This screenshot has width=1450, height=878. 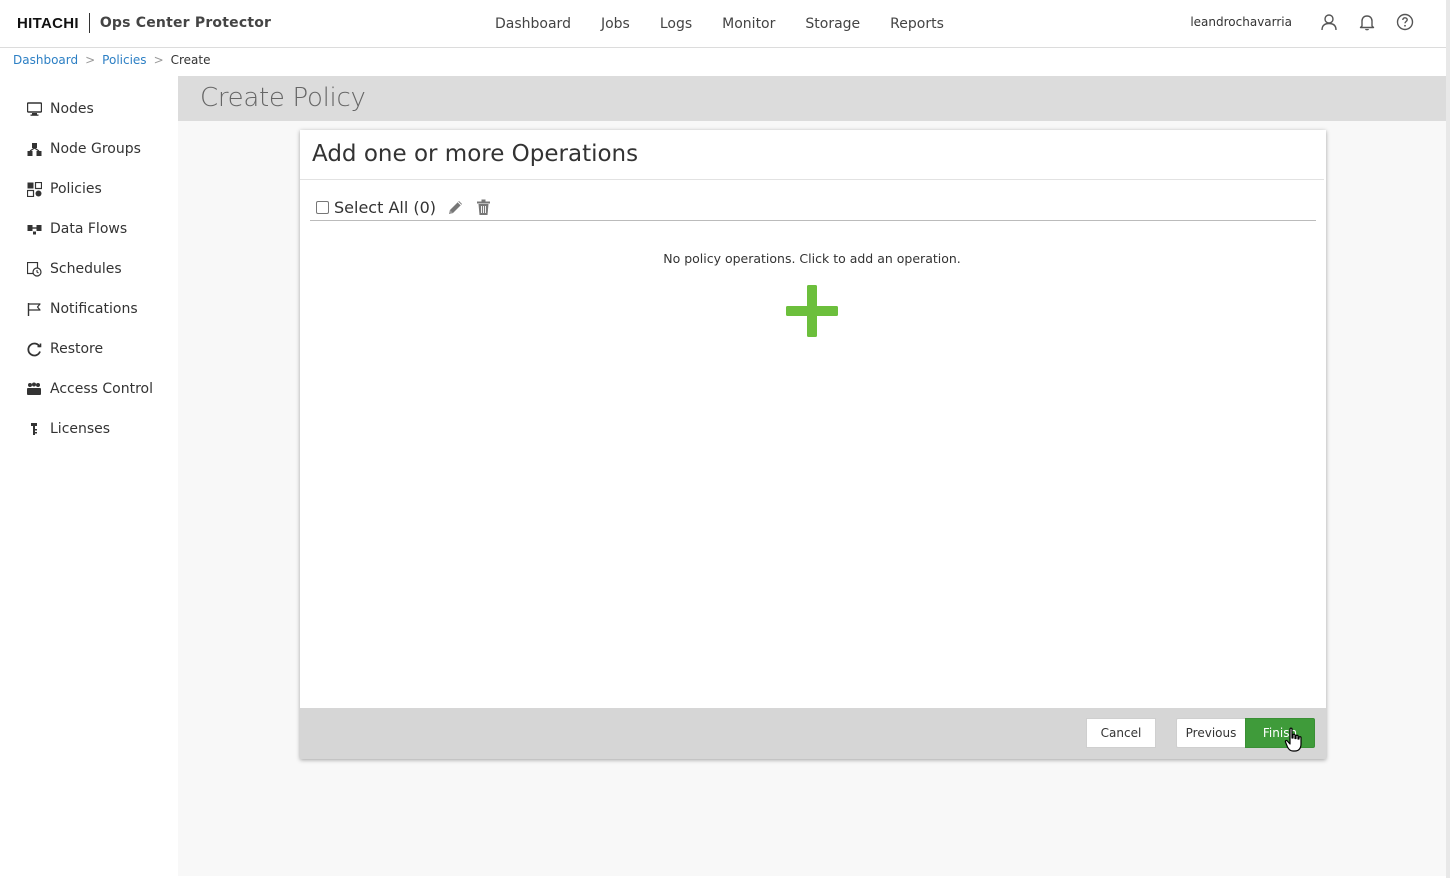 I want to click on page-header: Create Policy, so click(x=812, y=98).